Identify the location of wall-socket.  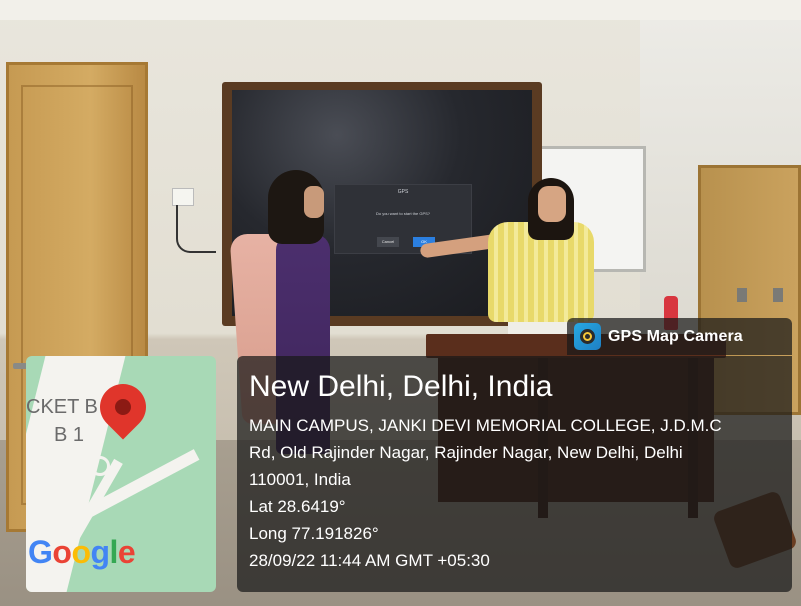
(183, 197).